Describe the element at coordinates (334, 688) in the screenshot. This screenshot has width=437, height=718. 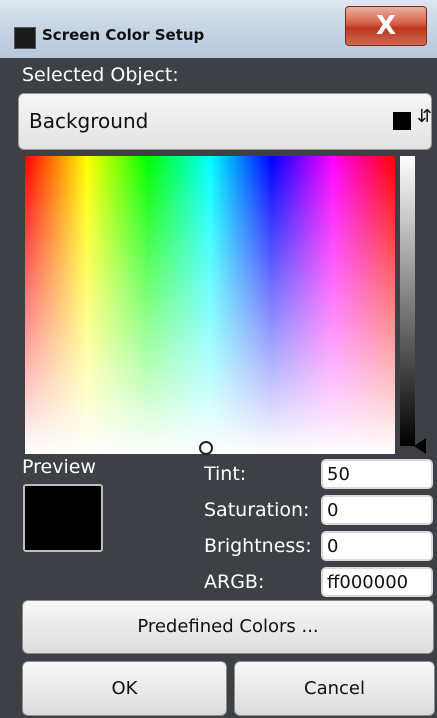
I see `cancel-button: Cancel` at that location.